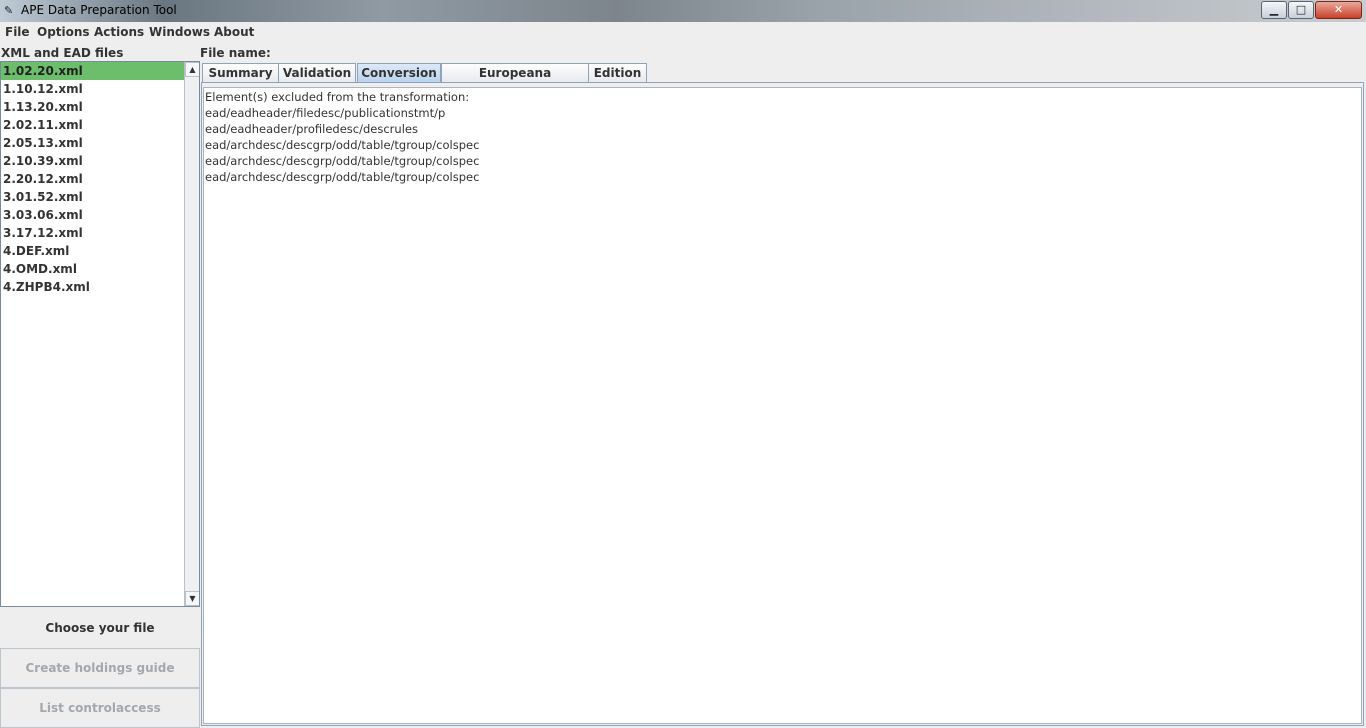 This screenshot has width=1366, height=728. Describe the element at coordinates (515, 80) in the screenshot. I see `tab-europeana-conversion: Europeana conversion` at that location.